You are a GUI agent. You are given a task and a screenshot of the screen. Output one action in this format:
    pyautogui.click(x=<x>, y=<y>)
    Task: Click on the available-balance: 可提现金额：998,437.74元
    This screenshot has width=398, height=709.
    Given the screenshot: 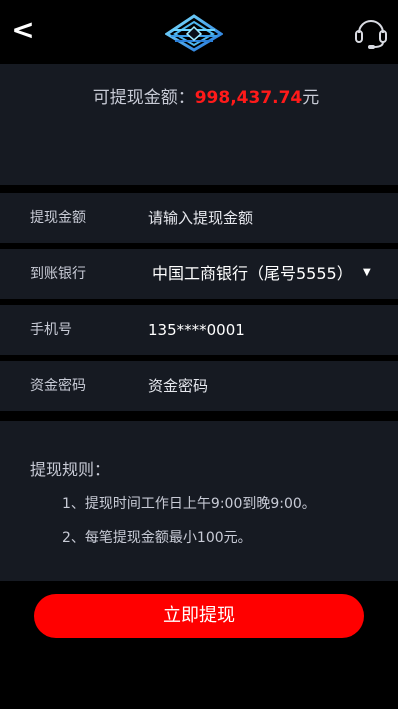 What is the action you would take?
    pyautogui.click(x=199, y=95)
    